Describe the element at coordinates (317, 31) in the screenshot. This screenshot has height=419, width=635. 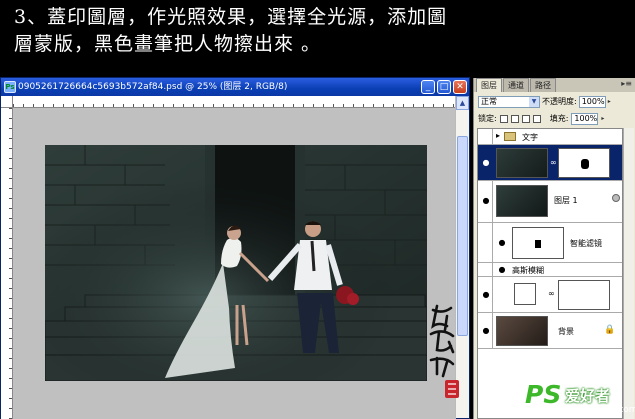
I see `tutorial-caption: 3、蓋印圖層，作光照效果，選擇全光源，添加圖 層蒙版，黑色畫筆把人物擦出來 。` at that location.